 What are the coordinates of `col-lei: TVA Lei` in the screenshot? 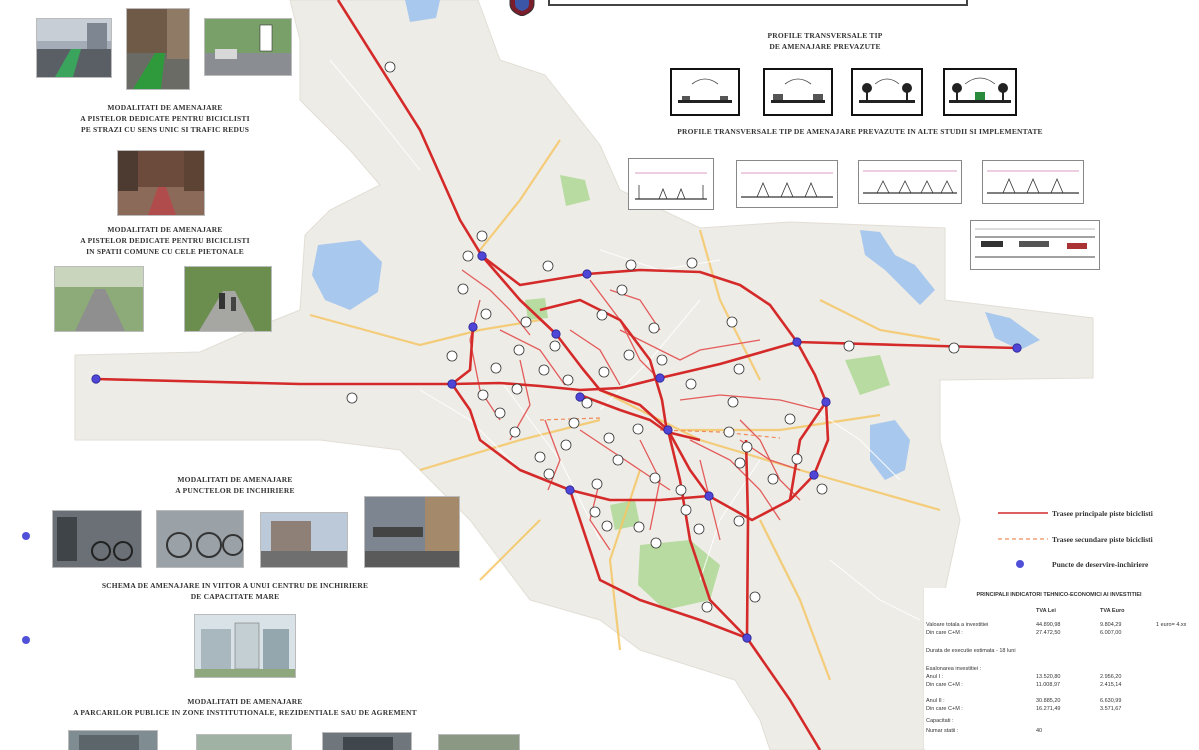 It's located at (1046, 611).